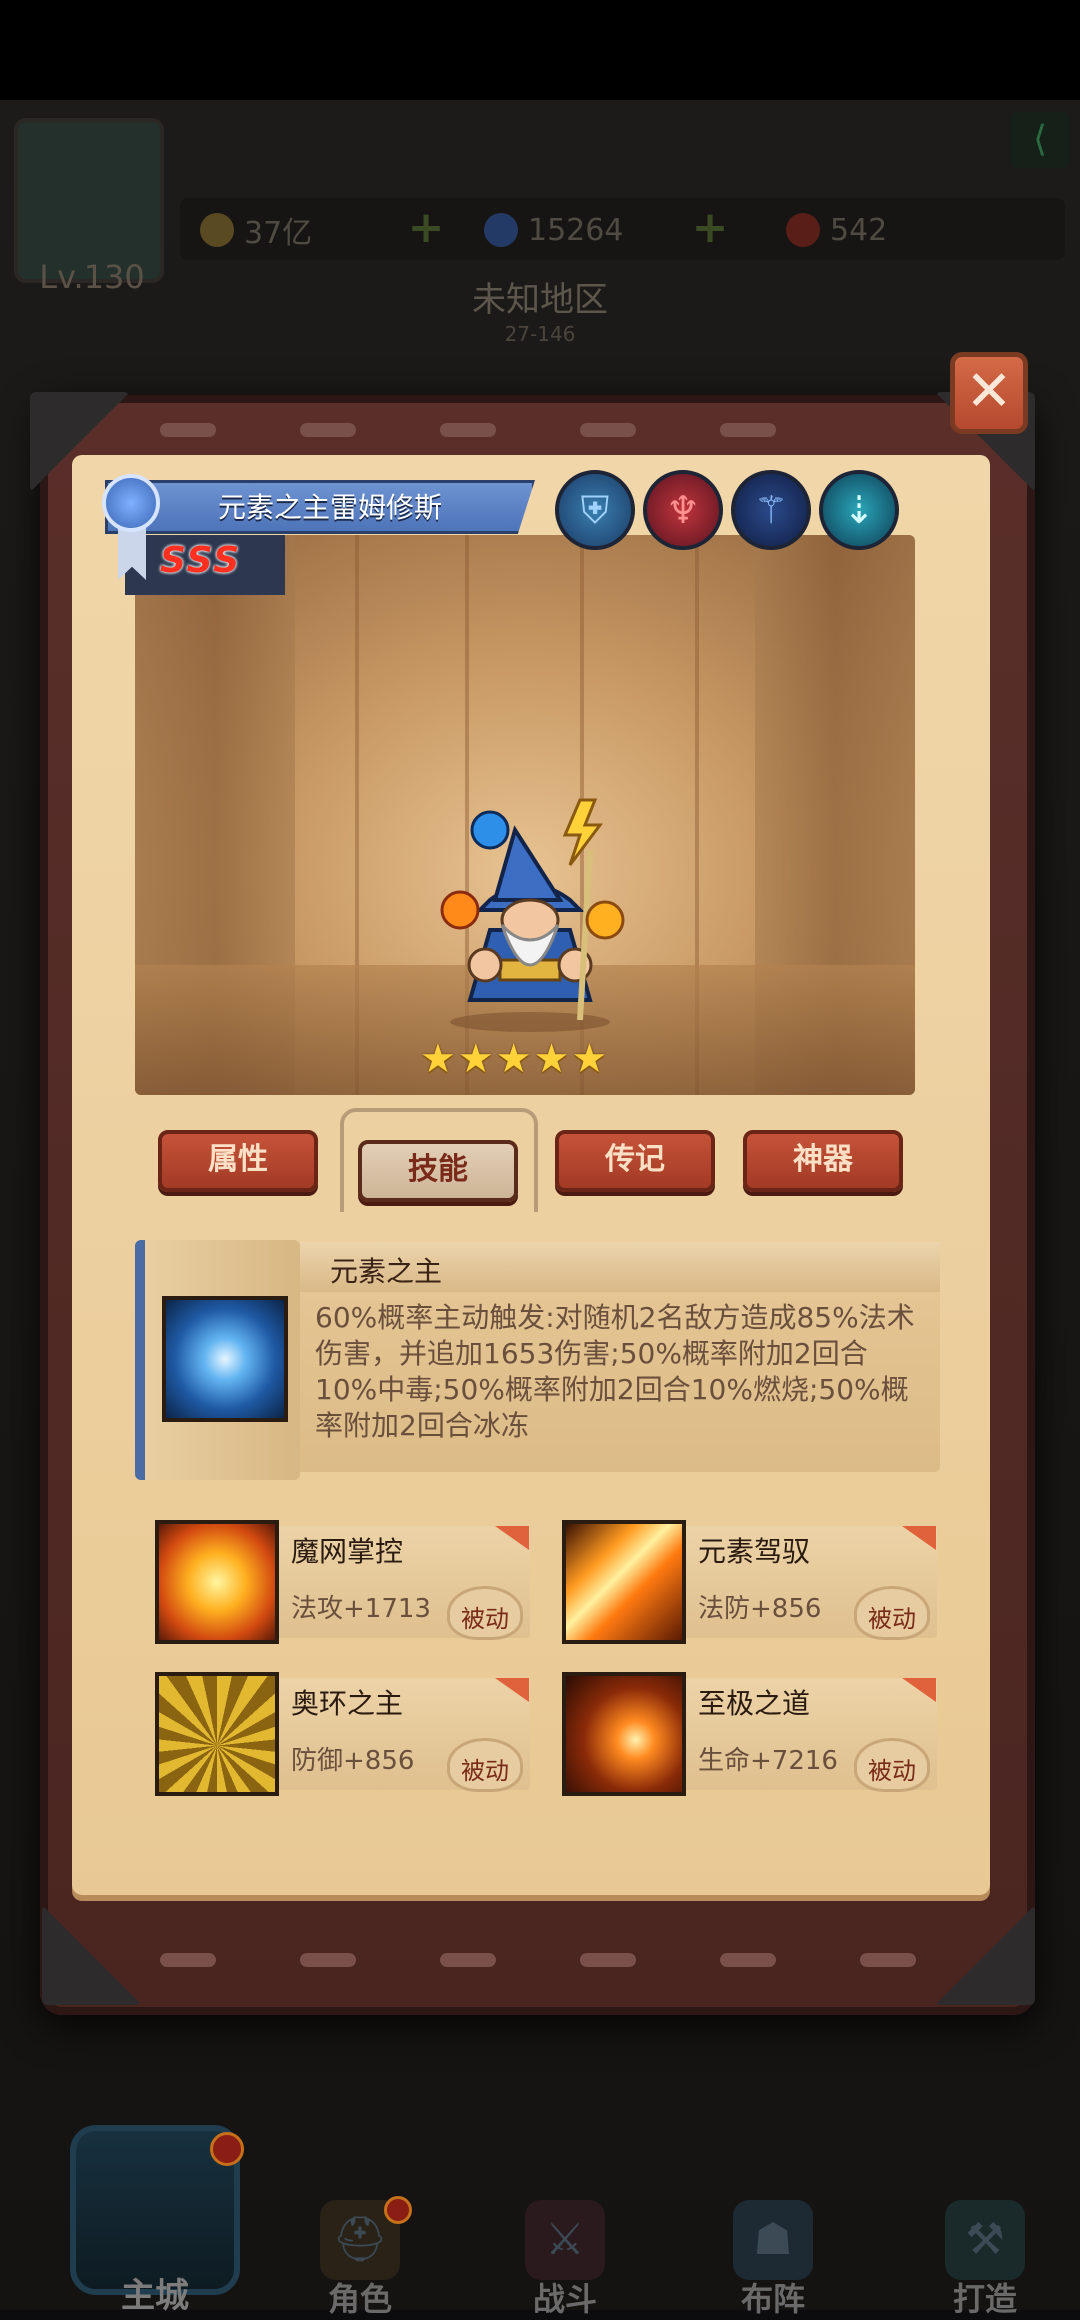 The height and width of the screenshot is (2320, 1080). Describe the element at coordinates (984, 2299) in the screenshot. I see `nav-label-forge: 打造` at that location.